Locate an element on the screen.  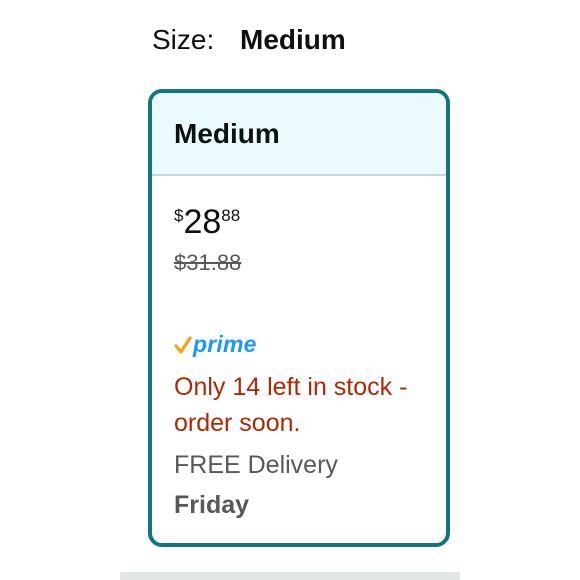
selected-size-value: Medium is located at coordinates (293, 39).